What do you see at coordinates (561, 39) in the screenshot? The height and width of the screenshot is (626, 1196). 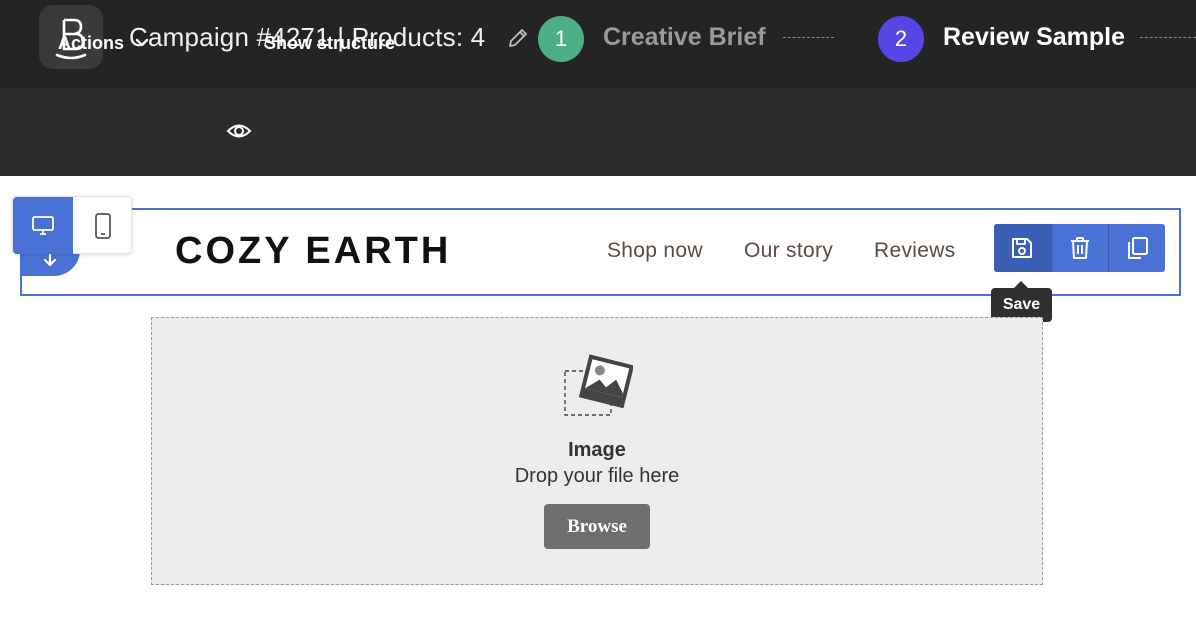 I see `step-1-badge: 1` at bounding box center [561, 39].